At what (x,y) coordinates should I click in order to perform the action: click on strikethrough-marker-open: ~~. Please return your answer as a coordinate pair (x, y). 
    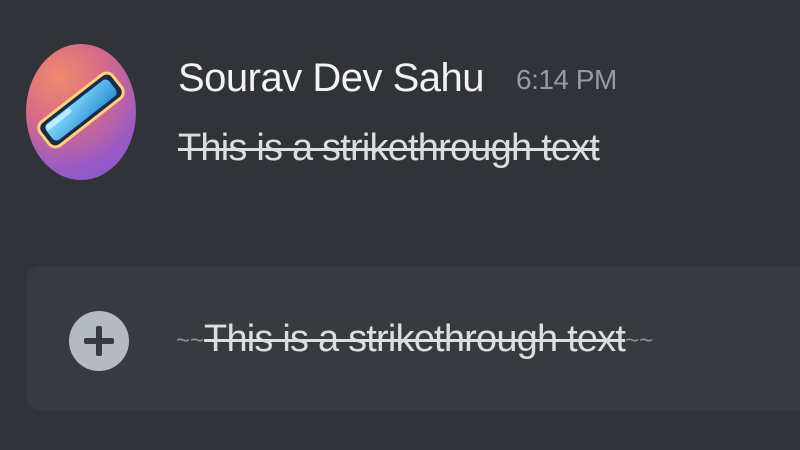
    Looking at the image, I should click on (190, 340).